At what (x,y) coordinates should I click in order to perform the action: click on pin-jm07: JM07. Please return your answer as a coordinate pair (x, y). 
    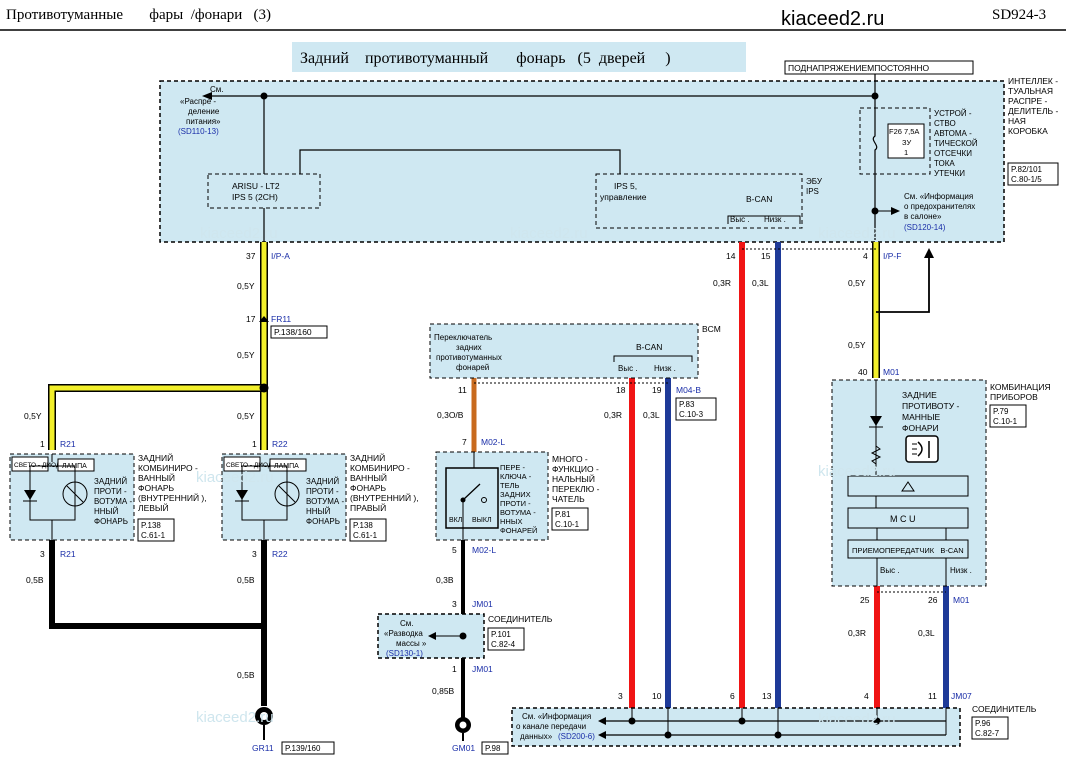
    Looking at the image, I should click on (961, 696).